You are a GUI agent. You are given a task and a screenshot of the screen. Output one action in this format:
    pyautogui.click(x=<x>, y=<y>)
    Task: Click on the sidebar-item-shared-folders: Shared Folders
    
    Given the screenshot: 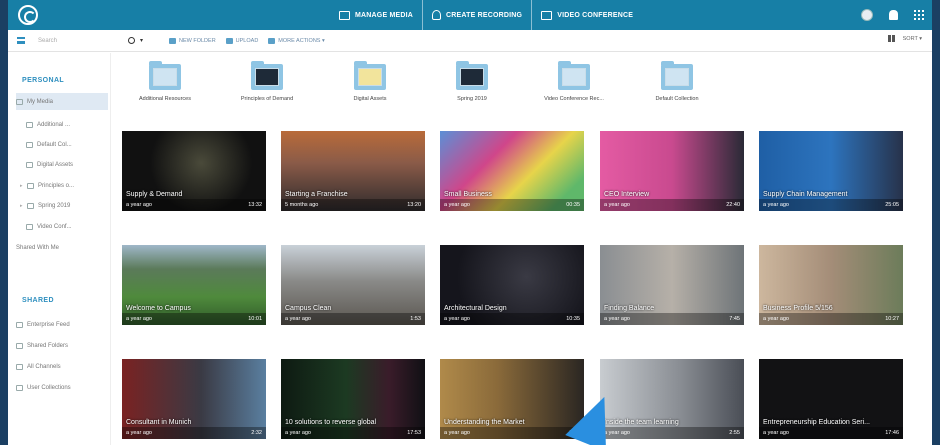 What is the action you would take?
    pyautogui.click(x=62, y=345)
    